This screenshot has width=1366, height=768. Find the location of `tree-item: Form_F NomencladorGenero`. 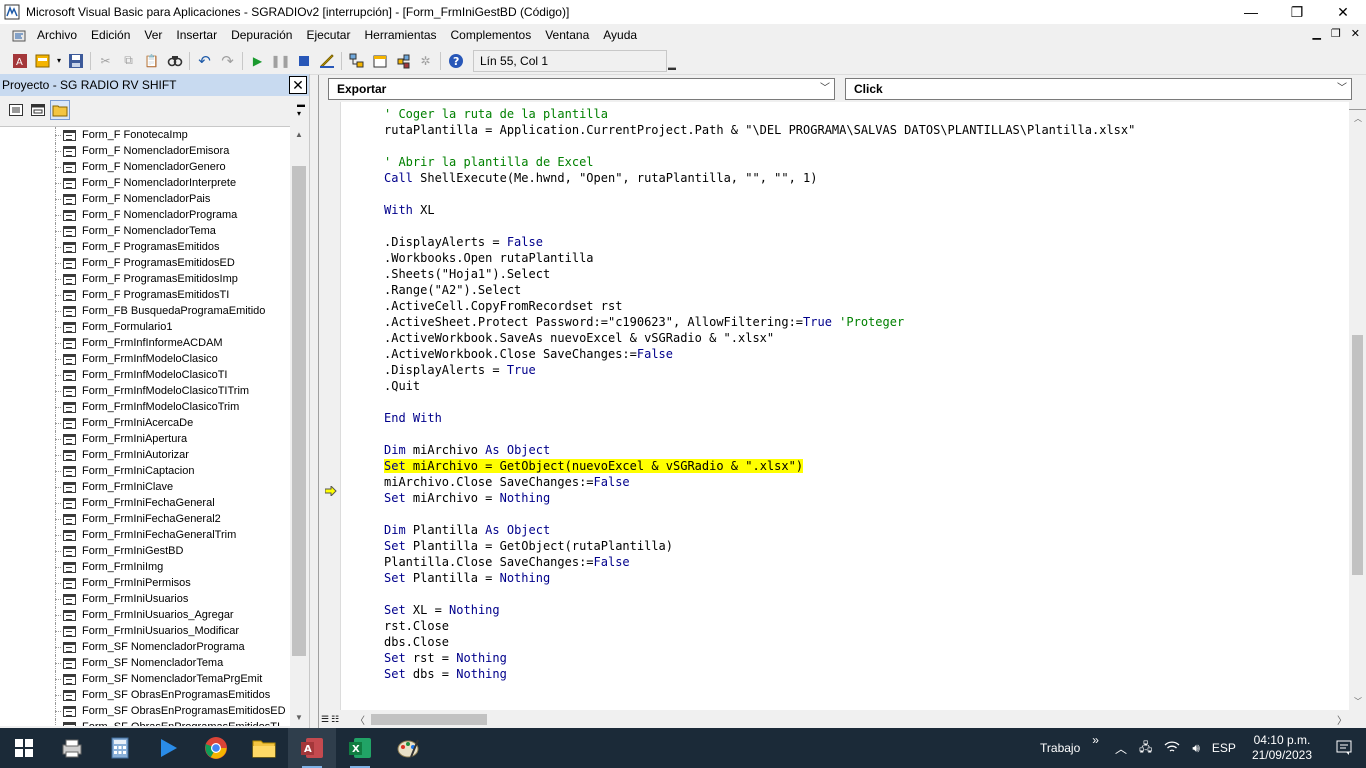

tree-item: Form_F NomencladorGenero is located at coordinates (145, 167).